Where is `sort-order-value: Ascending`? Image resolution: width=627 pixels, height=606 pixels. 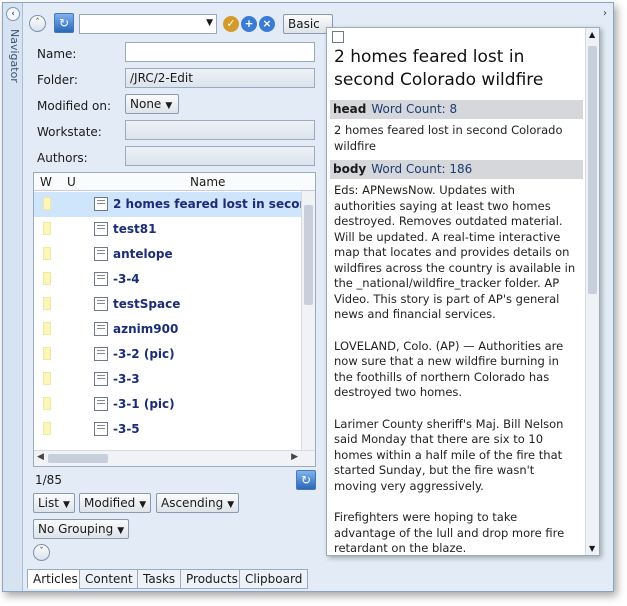 sort-order-value: Ascending is located at coordinates (192, 503).